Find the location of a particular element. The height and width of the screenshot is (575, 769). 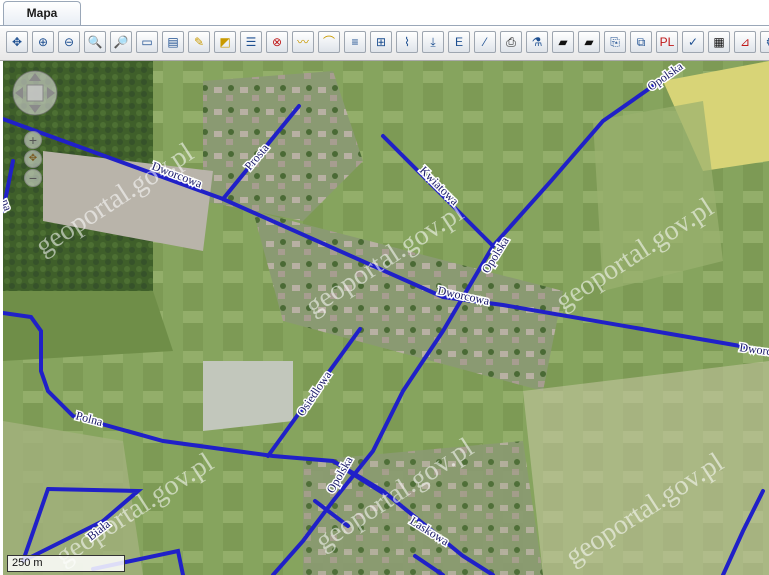

chart-icon: ⊿ is located at coordinates (745, 42).